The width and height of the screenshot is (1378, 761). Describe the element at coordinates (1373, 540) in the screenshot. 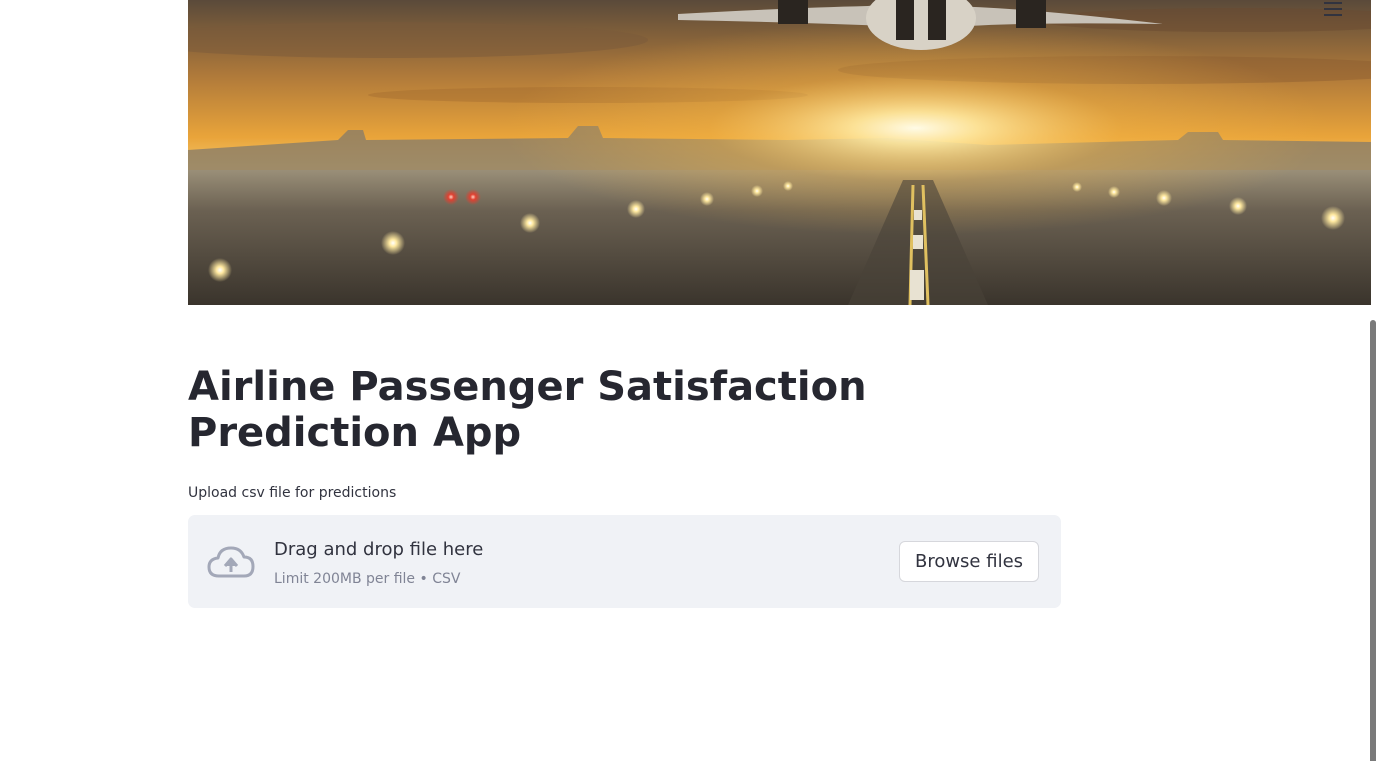

I see `scrollbar-thumb` at that location.